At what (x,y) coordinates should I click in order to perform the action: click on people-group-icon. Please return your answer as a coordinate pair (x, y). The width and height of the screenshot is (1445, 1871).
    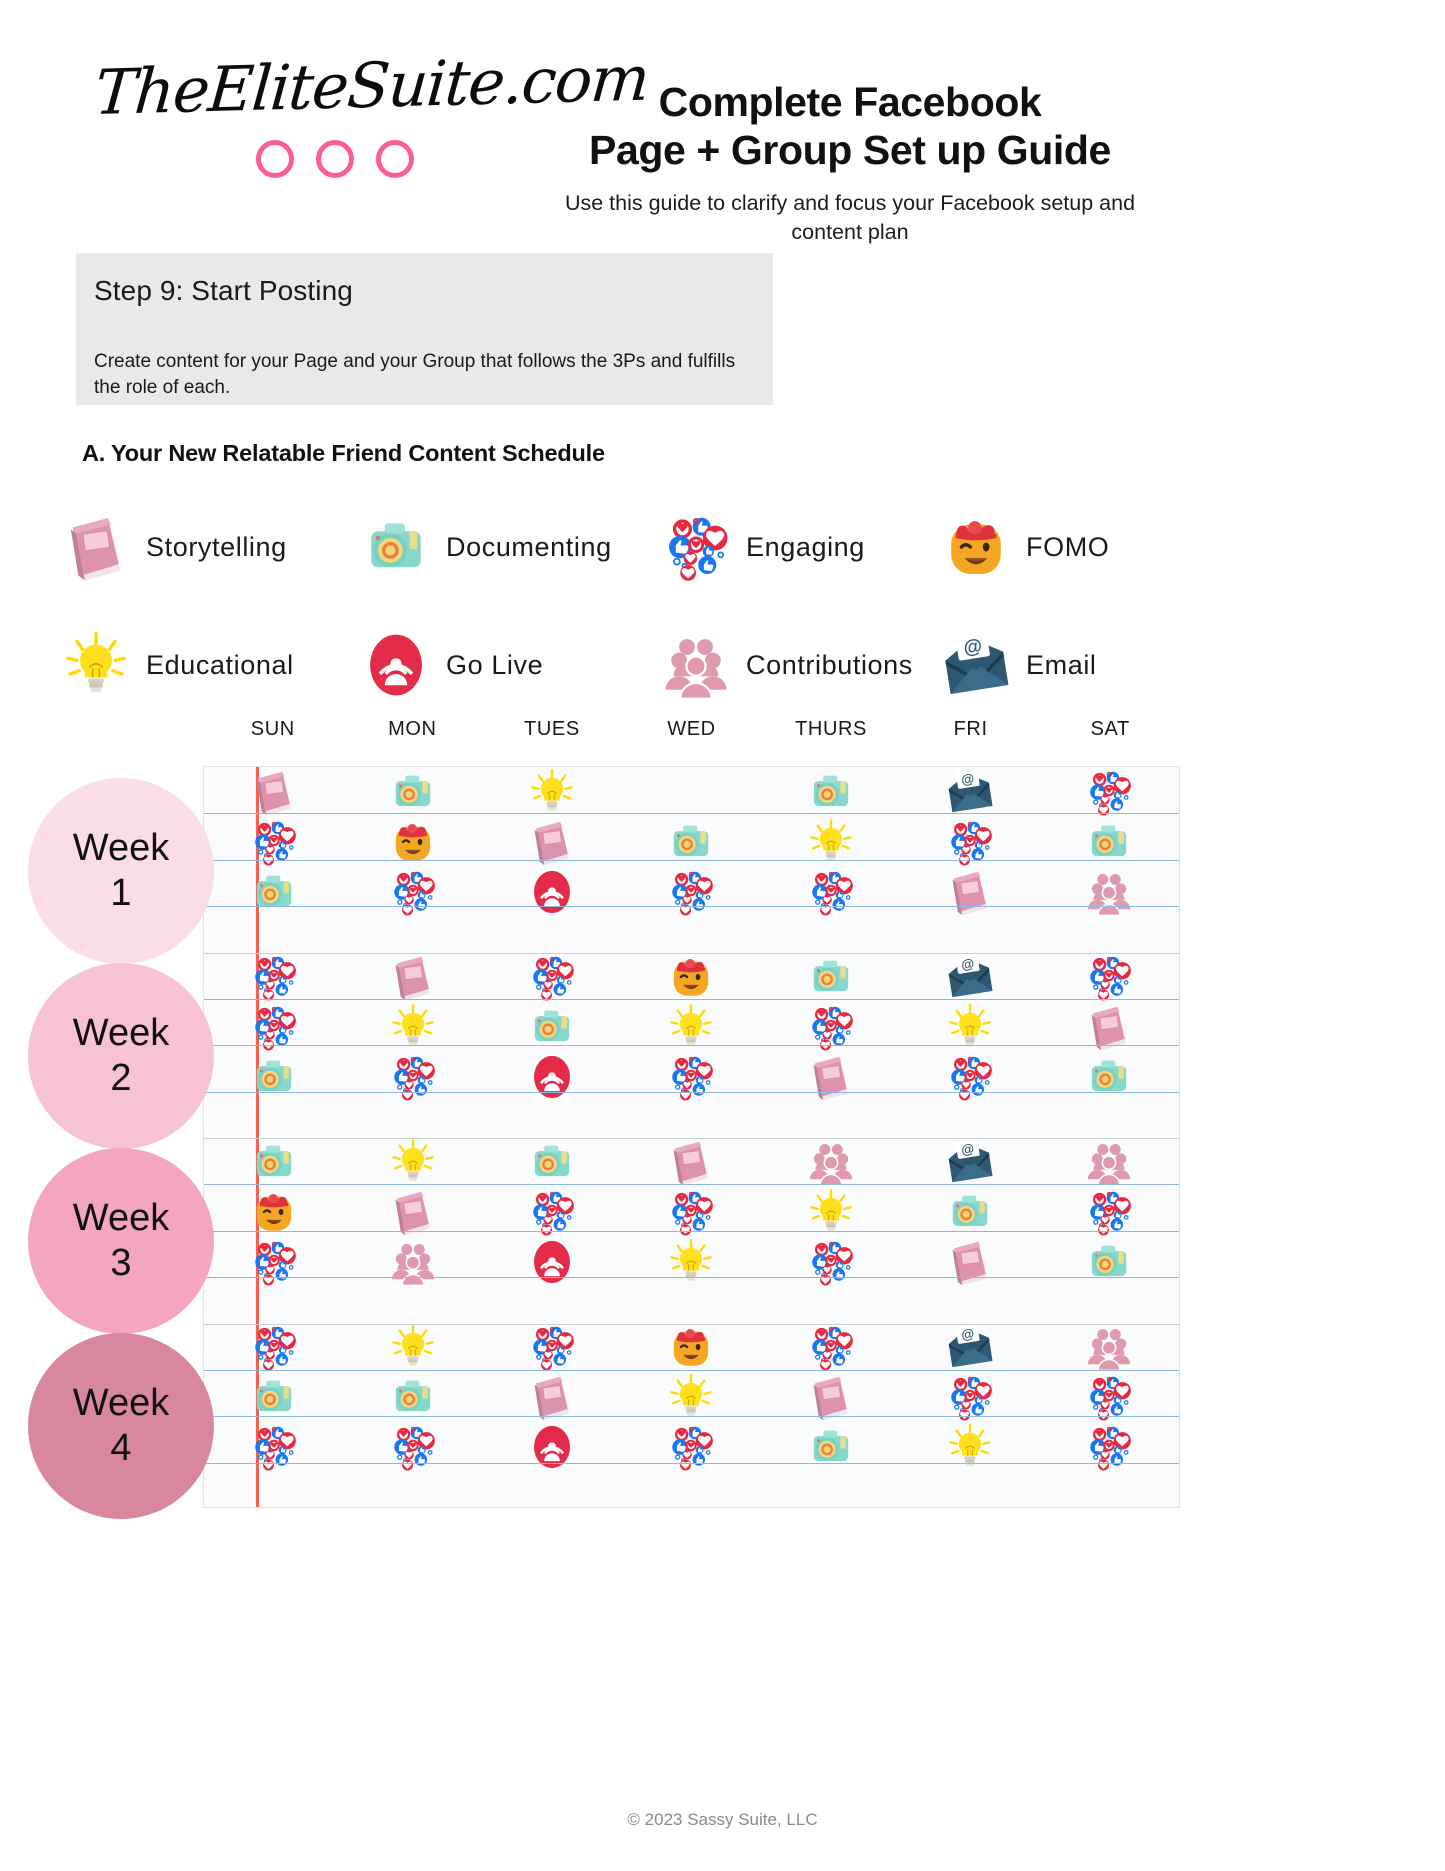
    Looking at the image, I should click on (1109, 1162).